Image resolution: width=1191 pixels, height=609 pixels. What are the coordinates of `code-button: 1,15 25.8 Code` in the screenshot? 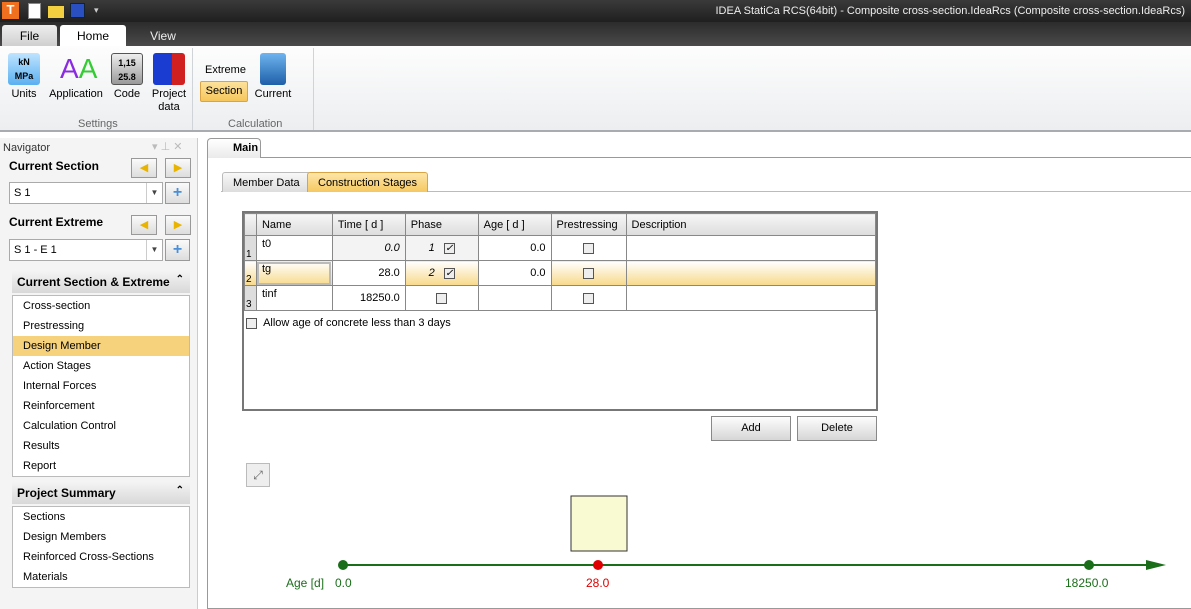 It's located at (127, 77).